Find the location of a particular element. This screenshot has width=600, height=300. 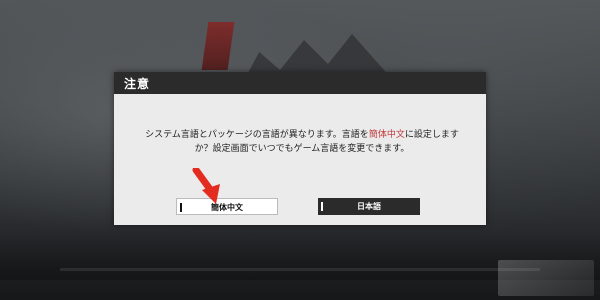

message-text-1: システム言語とパッケージの言語が異なります。言語を is located at coordinates (257, 135).